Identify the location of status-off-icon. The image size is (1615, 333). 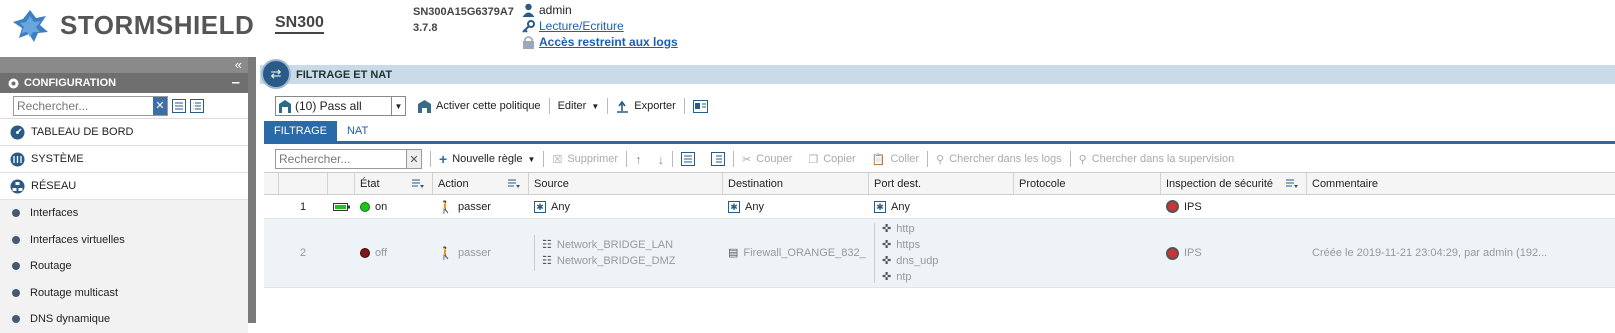
(365, 253).